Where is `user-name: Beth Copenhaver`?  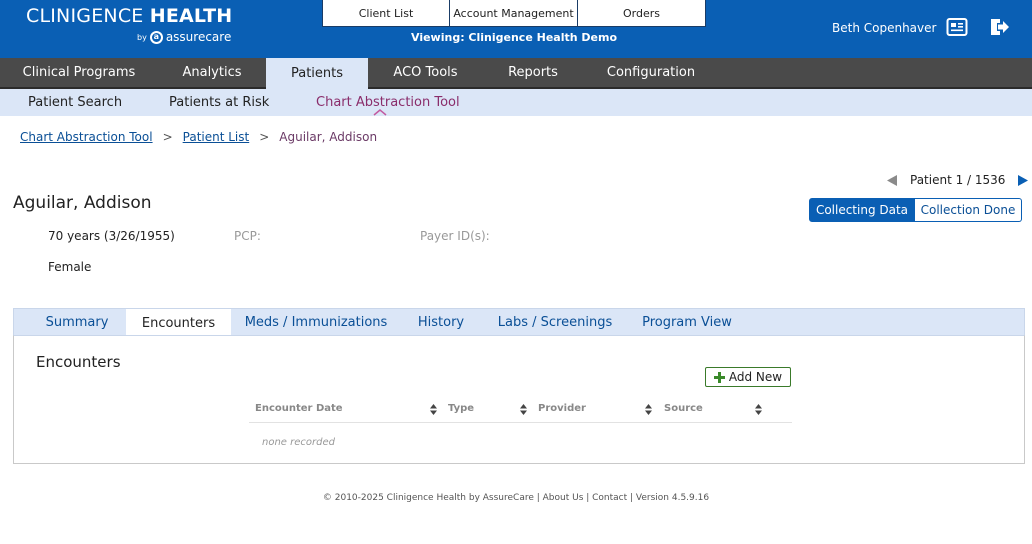 user-name: Beth Copenhaver is located at coordinates (884, 28).